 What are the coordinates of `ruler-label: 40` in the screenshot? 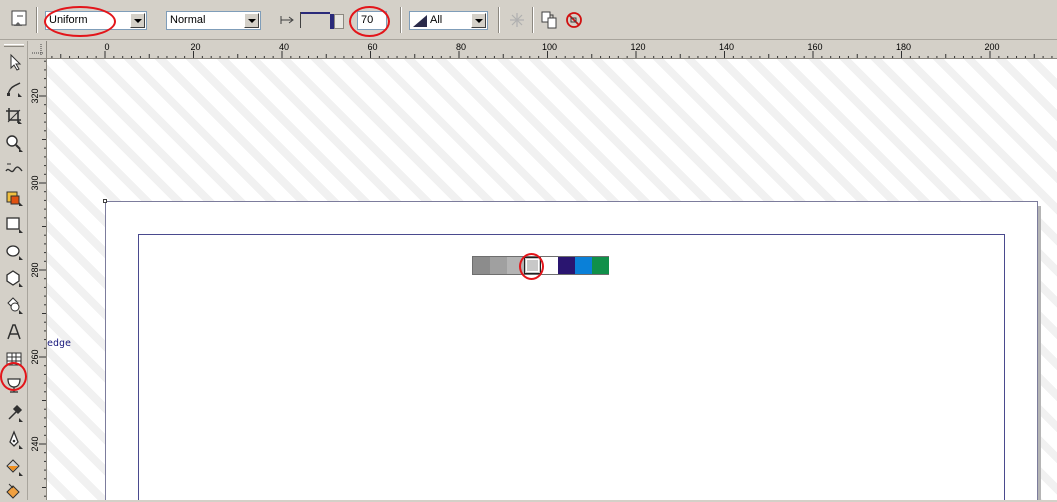 It's located at (284, 47).